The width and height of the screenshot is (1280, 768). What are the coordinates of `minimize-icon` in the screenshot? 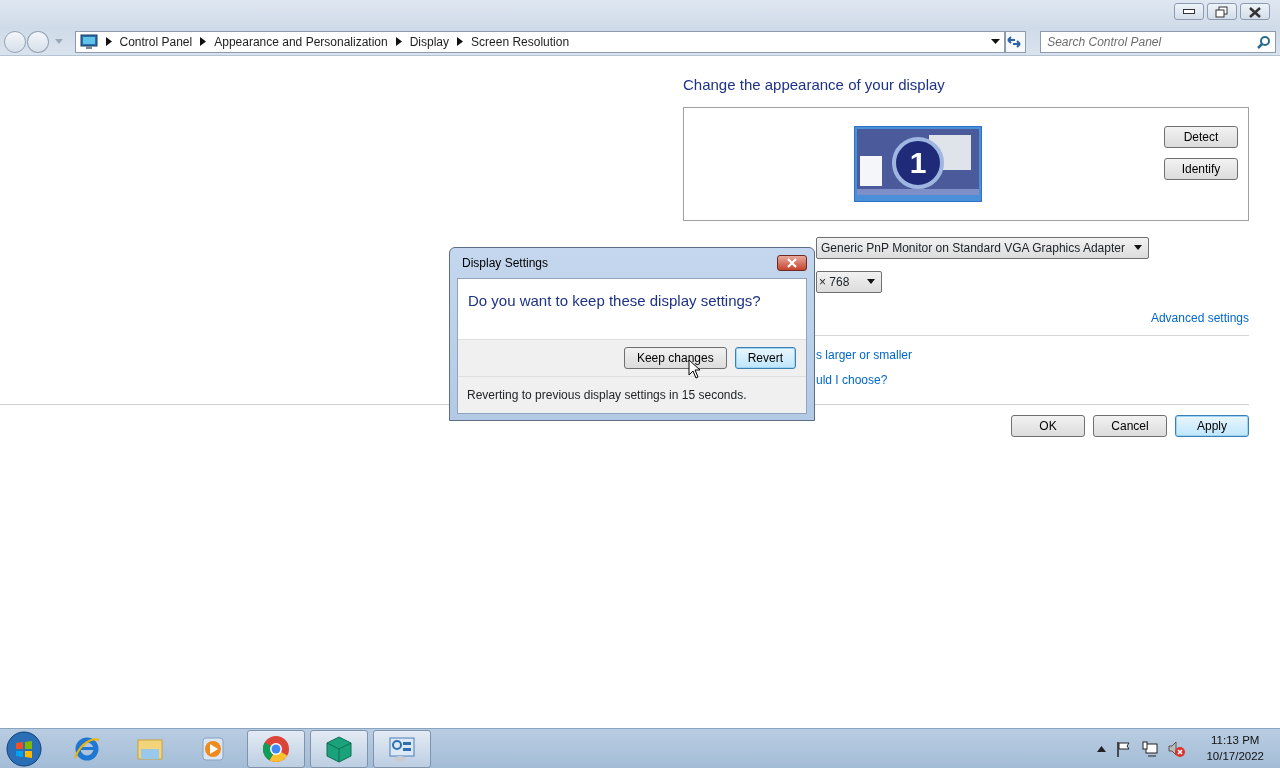 It's located at (1189, 11).